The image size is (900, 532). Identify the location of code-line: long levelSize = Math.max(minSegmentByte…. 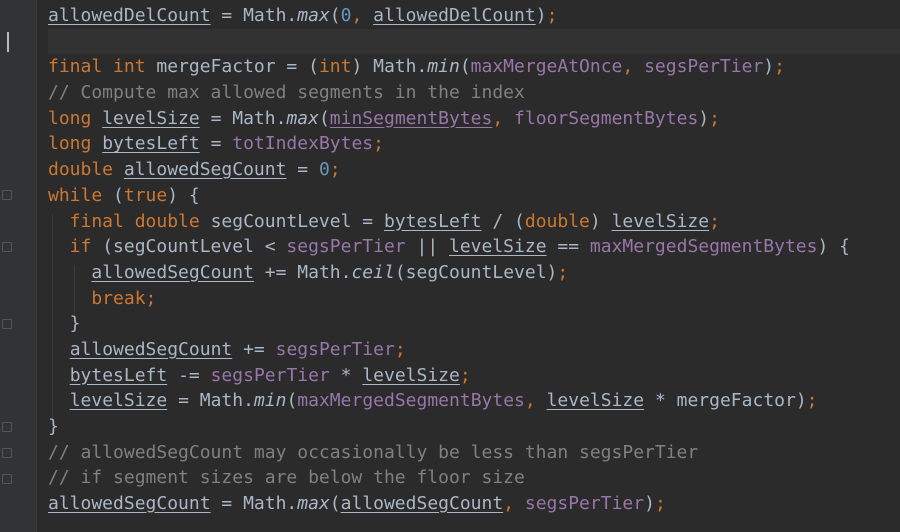
(474, 119).